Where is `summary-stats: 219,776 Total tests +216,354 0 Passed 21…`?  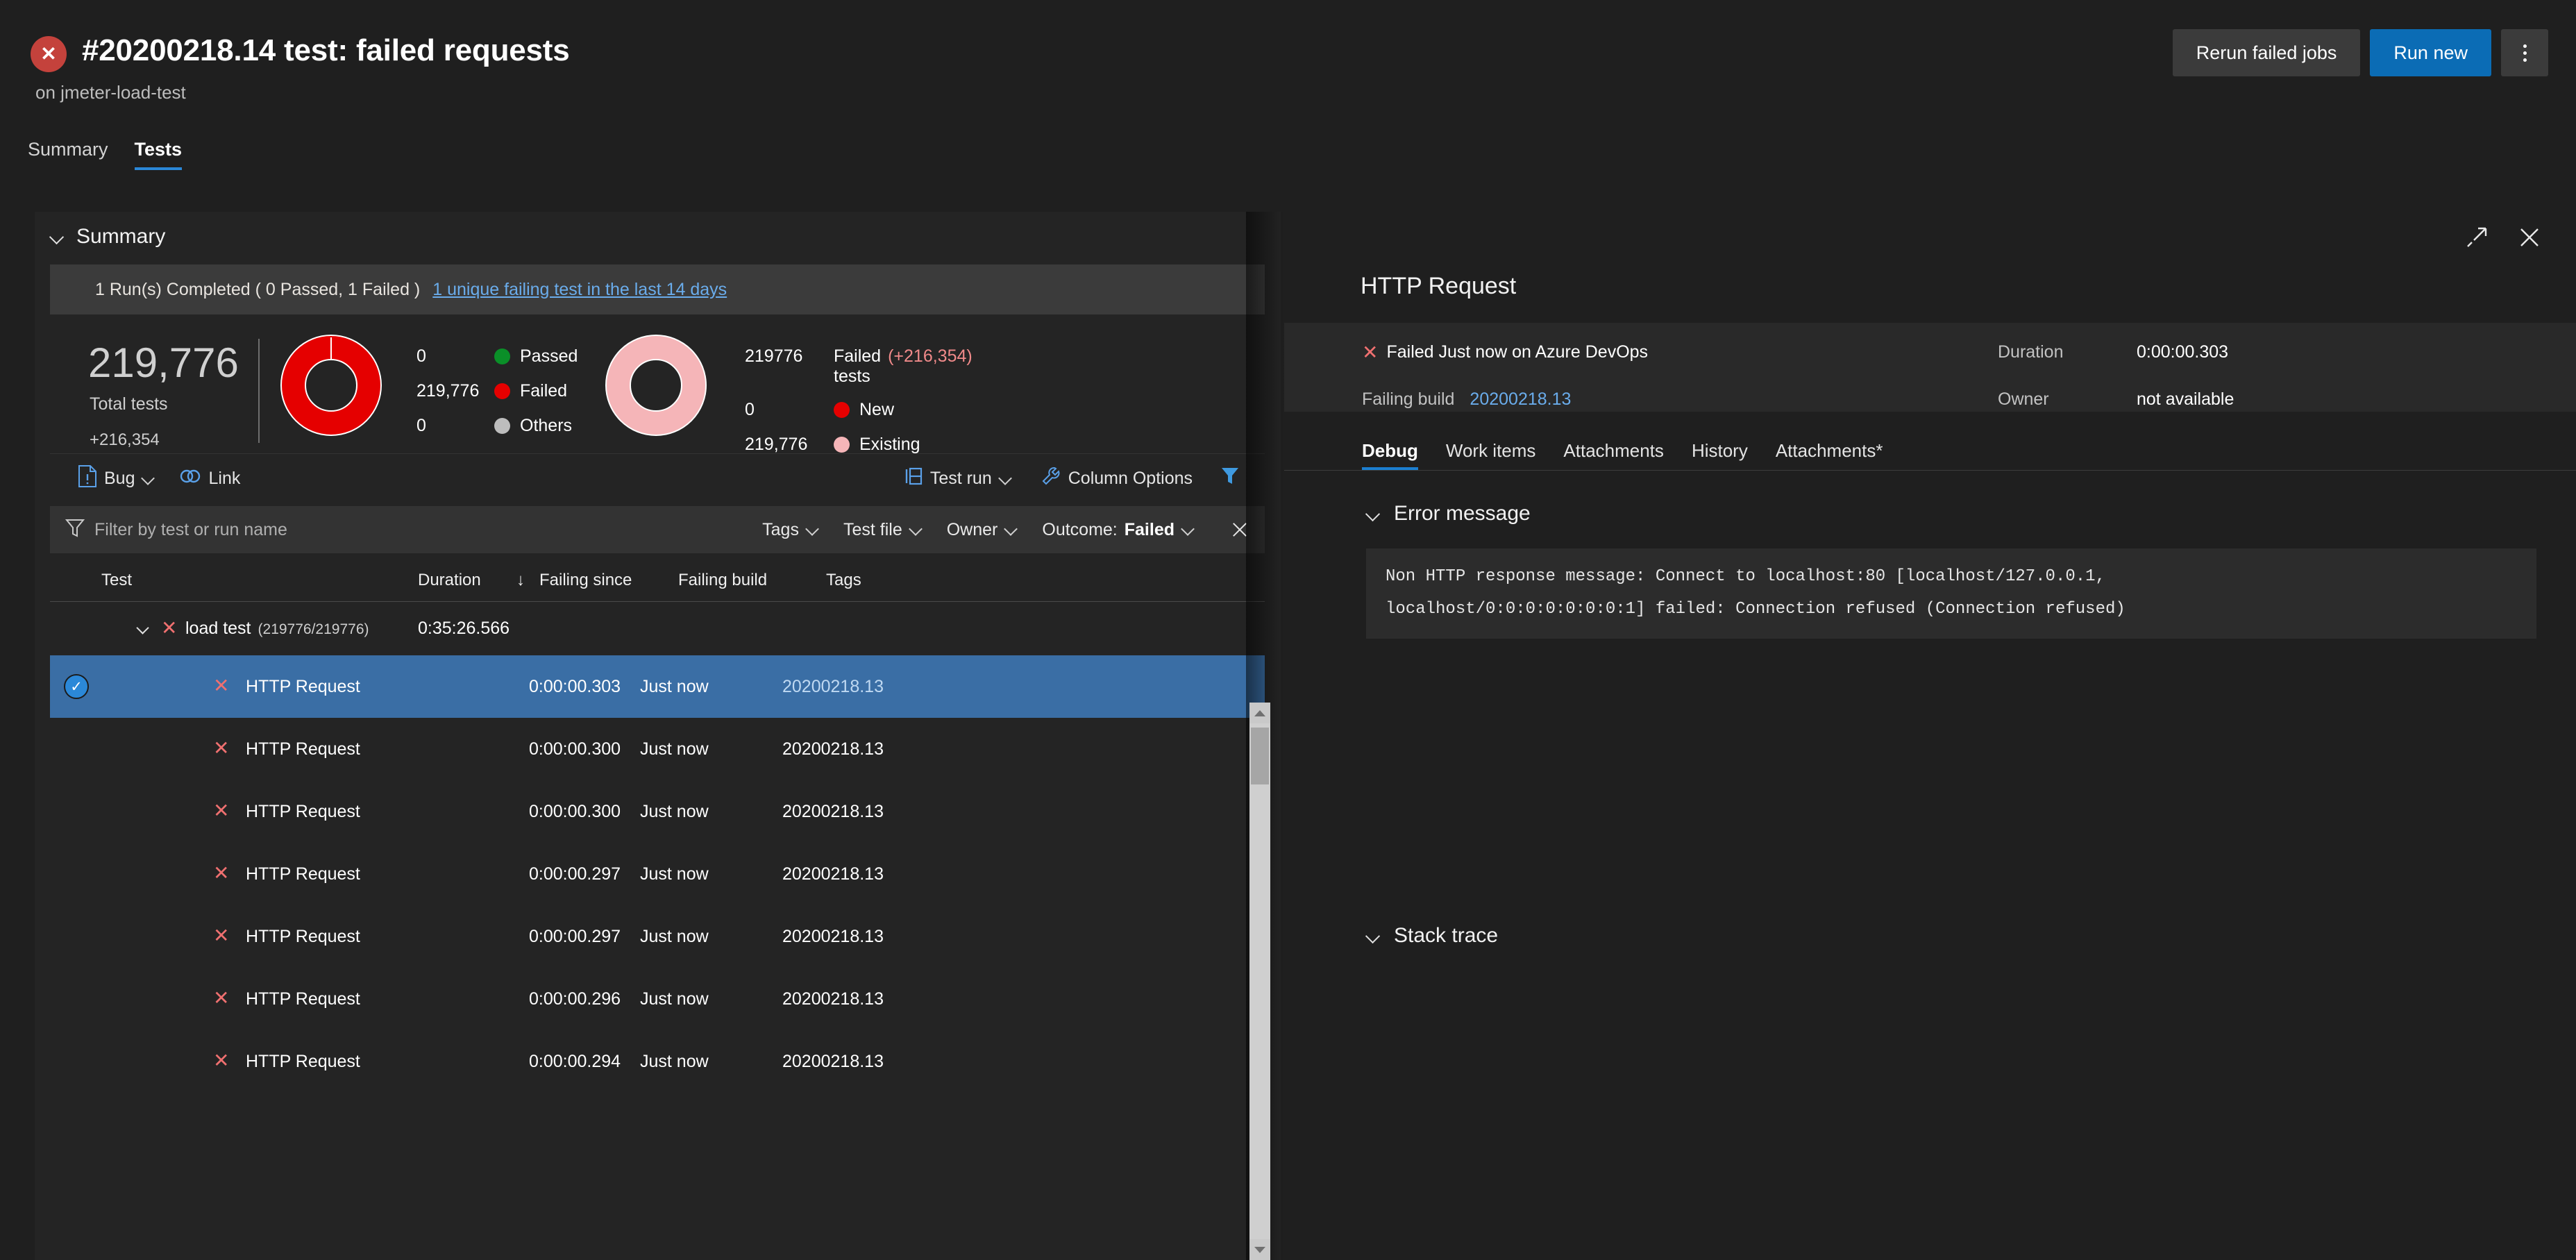
summary-stats: 219,776 Total tests +216,354 0 Passed 21… is located at coordinates (657, 386).